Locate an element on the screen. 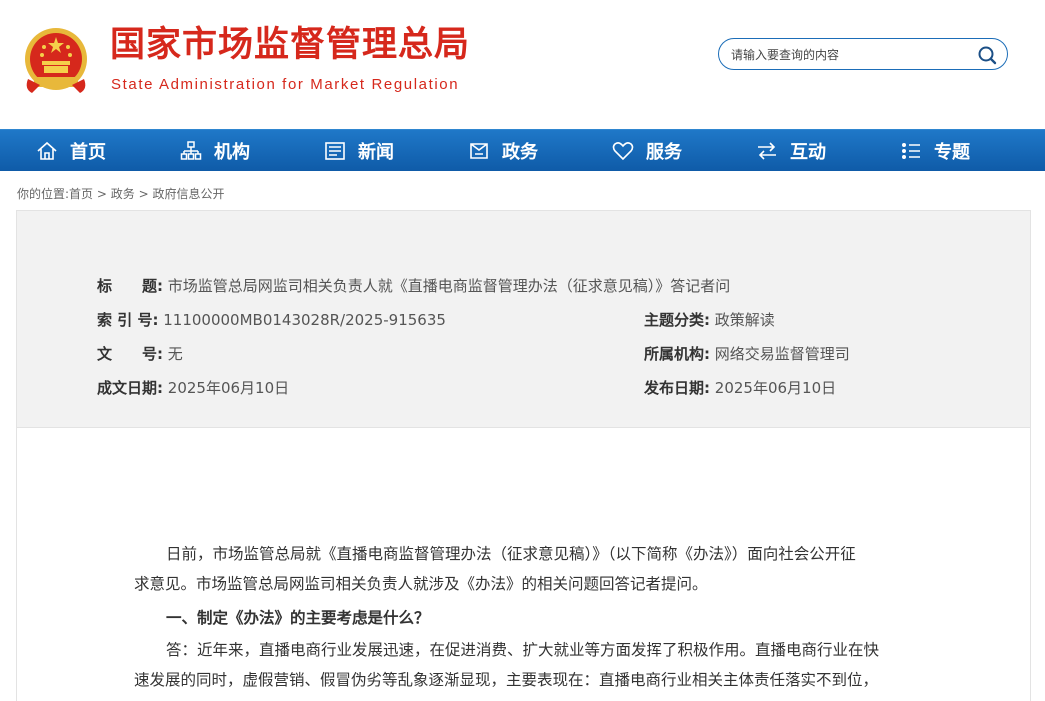 The width and height of the screenshot is (1045, 701). nav-label: 新闻 is located at coordinates (376, 152).